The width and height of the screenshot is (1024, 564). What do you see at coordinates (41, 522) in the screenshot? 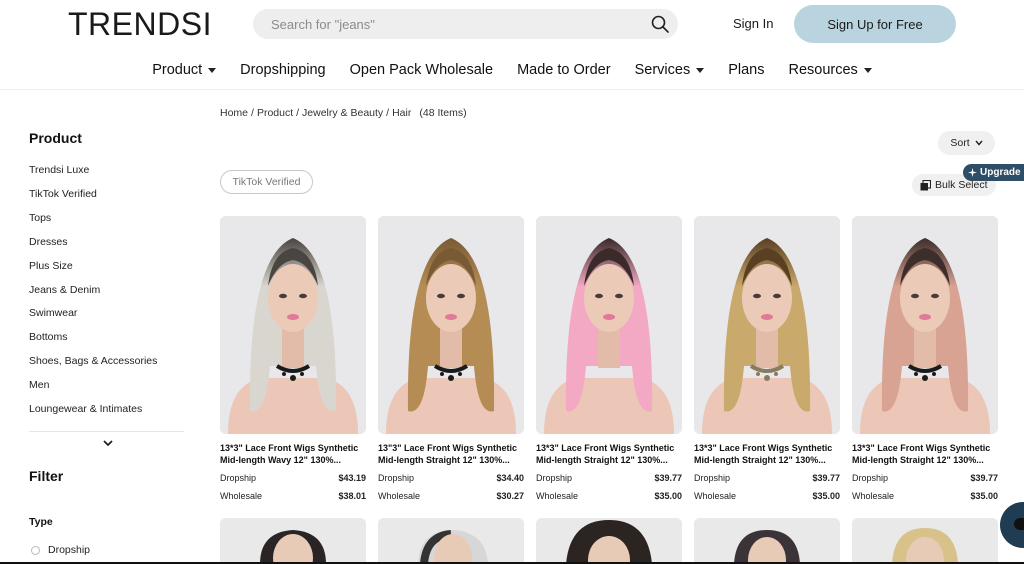
I see `type-filter-title: Type` at bounding box center [41, 522].